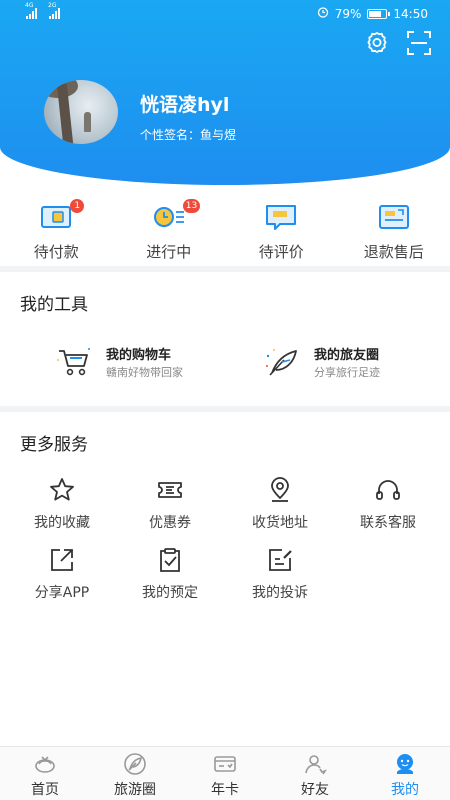 The height and width of the screenshot is (800, 450). I want to click on tab-label: 好友, so click(315, 790).